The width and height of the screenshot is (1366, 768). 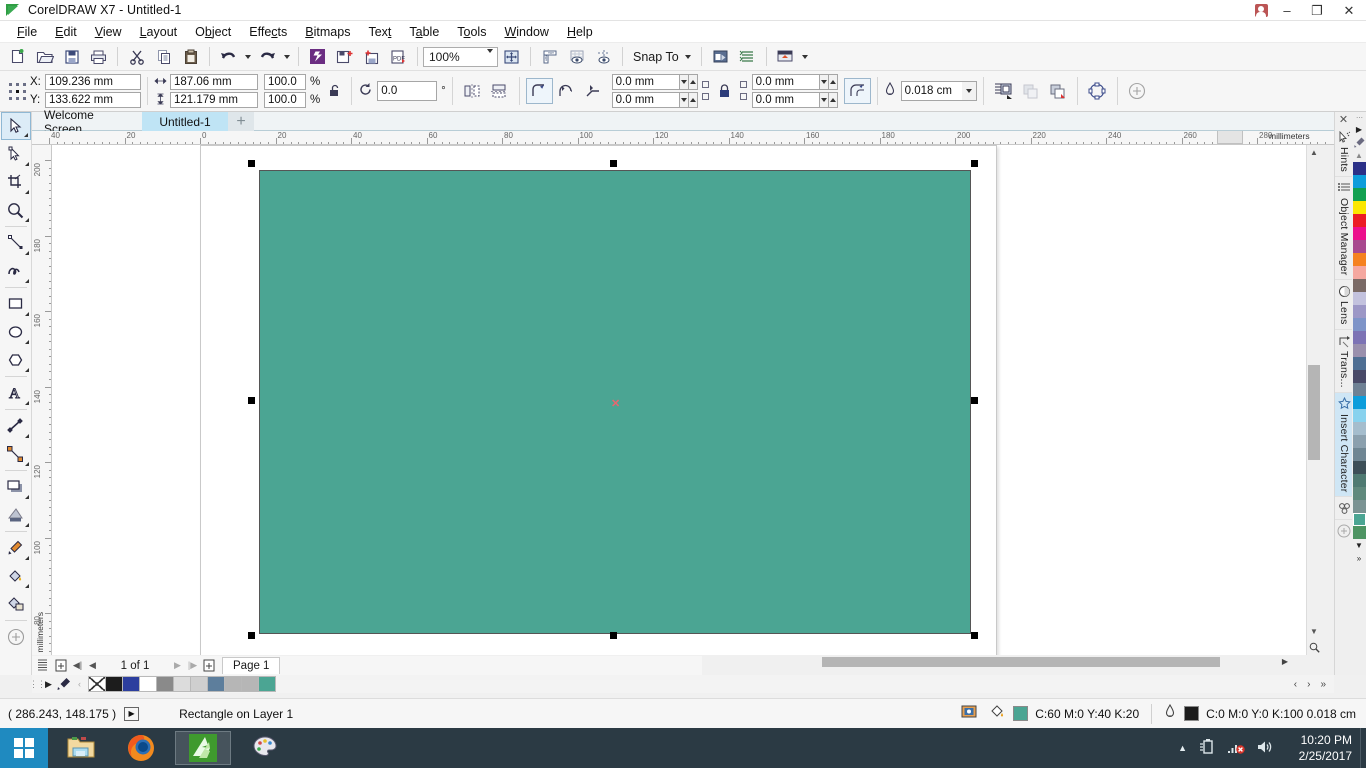 What do you see at coordinates (16, 548) in the screenshot?
I see `color-eyedropper-tool` at bounding box center [16, 548].